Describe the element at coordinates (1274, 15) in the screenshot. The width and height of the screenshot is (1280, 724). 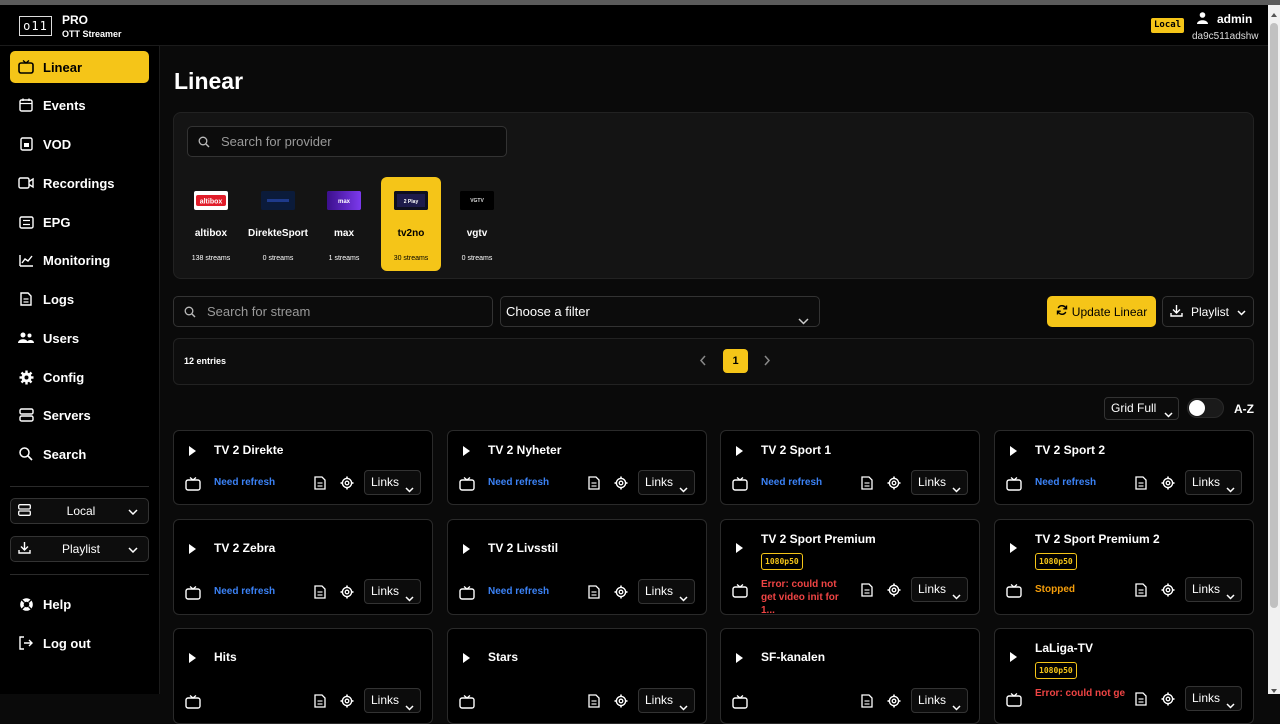
I see `scroll-up-arrow` at that location.